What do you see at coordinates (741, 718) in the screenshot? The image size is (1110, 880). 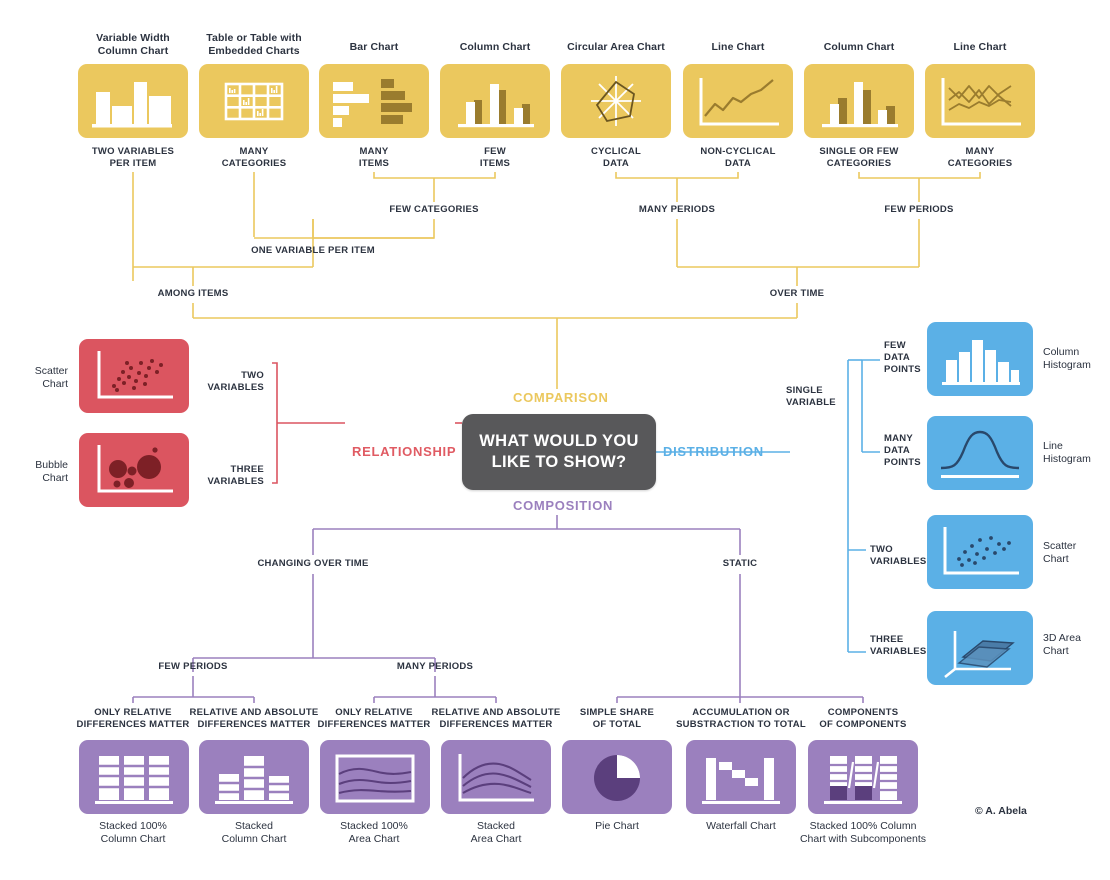 I see `condition-accumulation-or-substraction: ACCUMULATION OR SUBSTRACTION TO TOTAL` at bounding box center [741, 718].